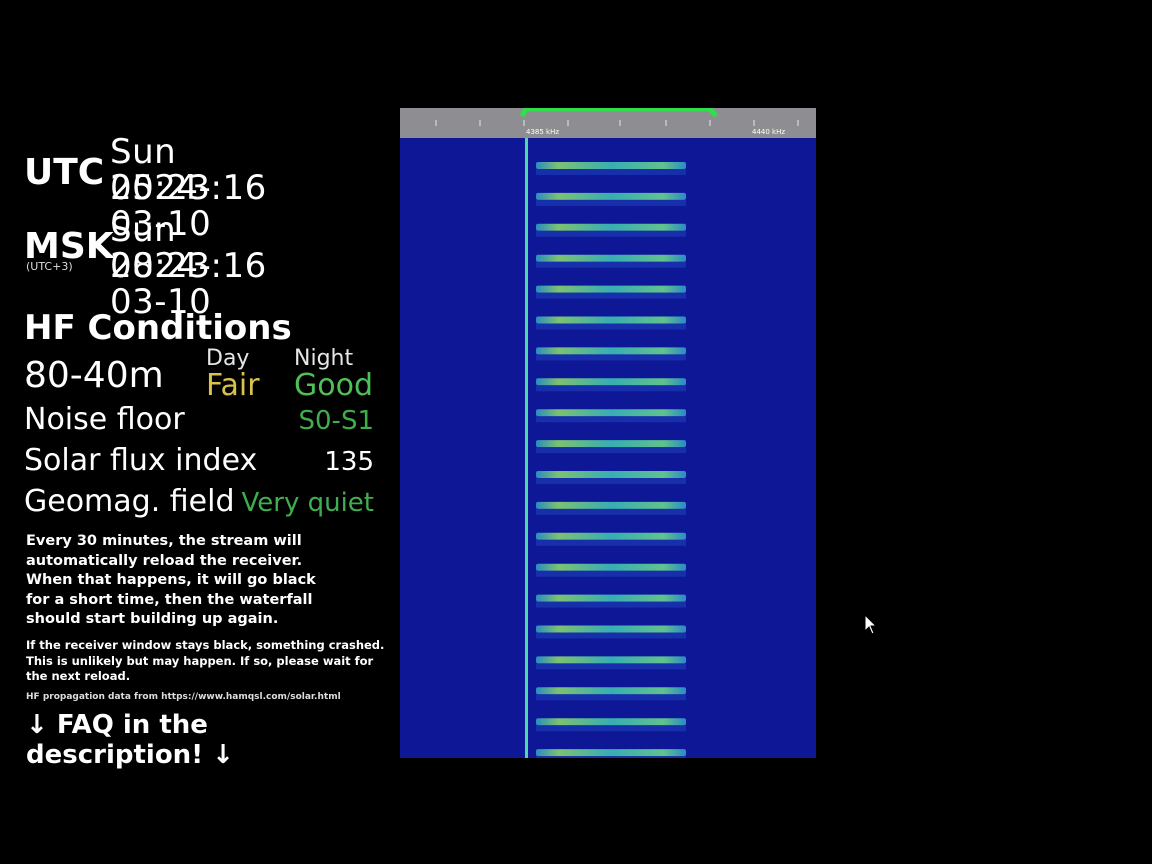  Describe the element at coordinates (129, 501) in the screenshot. I see `geomag-label: Geomag. field` at that location.